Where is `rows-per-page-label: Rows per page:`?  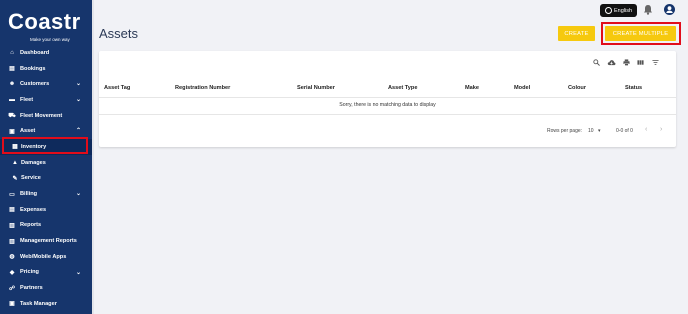 rows-per-page-label: Rows per page: is located at coordinates (565, 131).